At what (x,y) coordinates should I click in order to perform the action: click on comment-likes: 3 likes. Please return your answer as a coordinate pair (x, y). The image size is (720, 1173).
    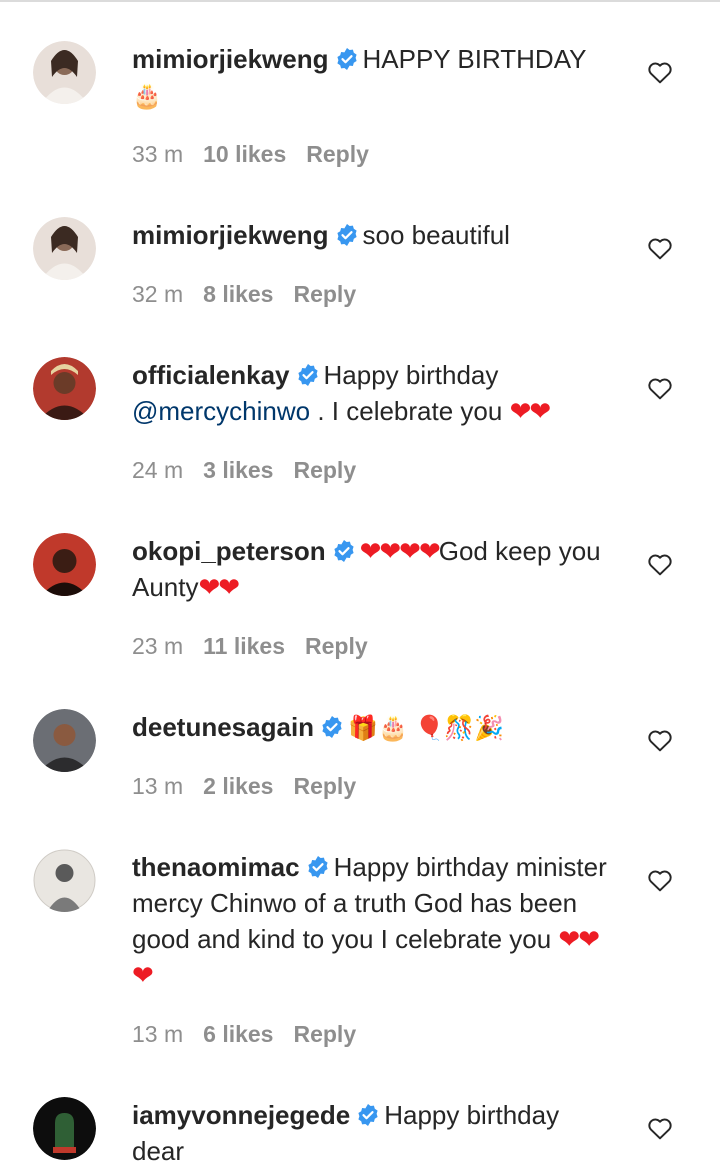
    Looking at the image, I should click on (238, 470).